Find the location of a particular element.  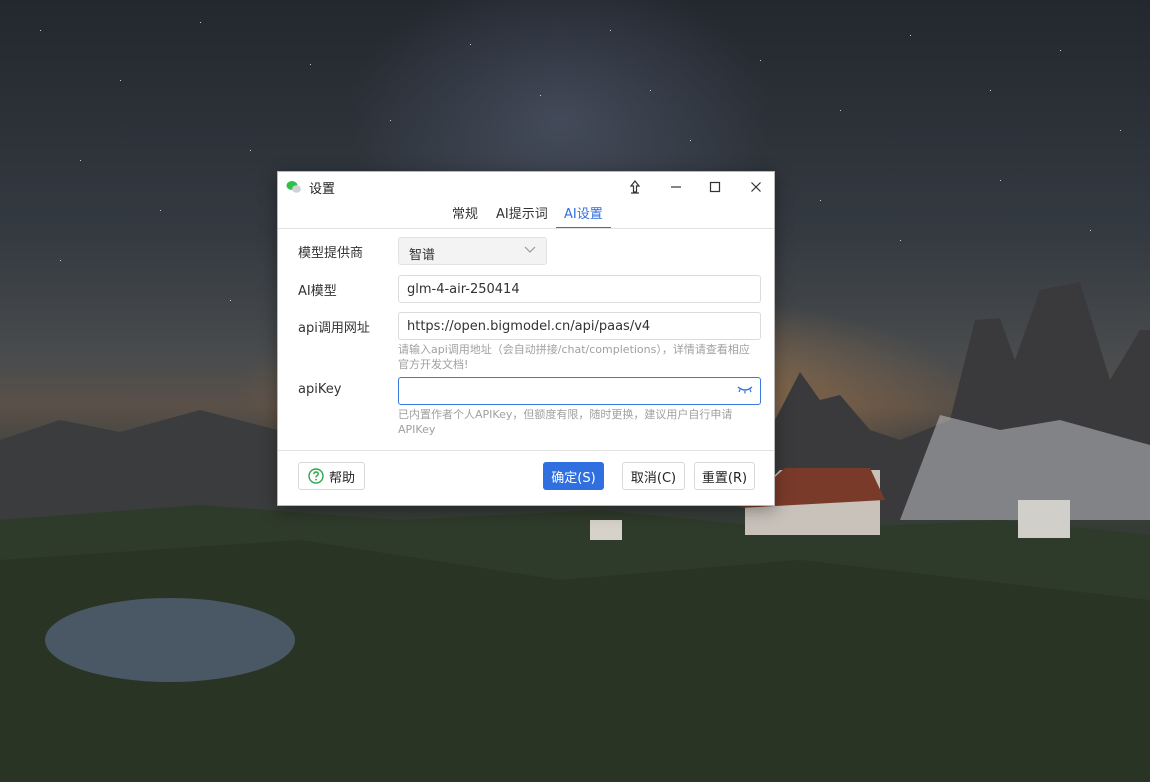

help-button: 帮助 is located at coordinates (331, 476).